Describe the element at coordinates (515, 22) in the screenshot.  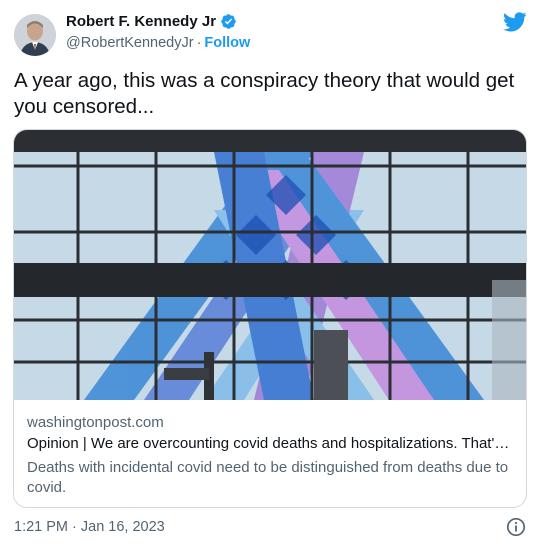
I see `twitter-bird-icon` at that location.